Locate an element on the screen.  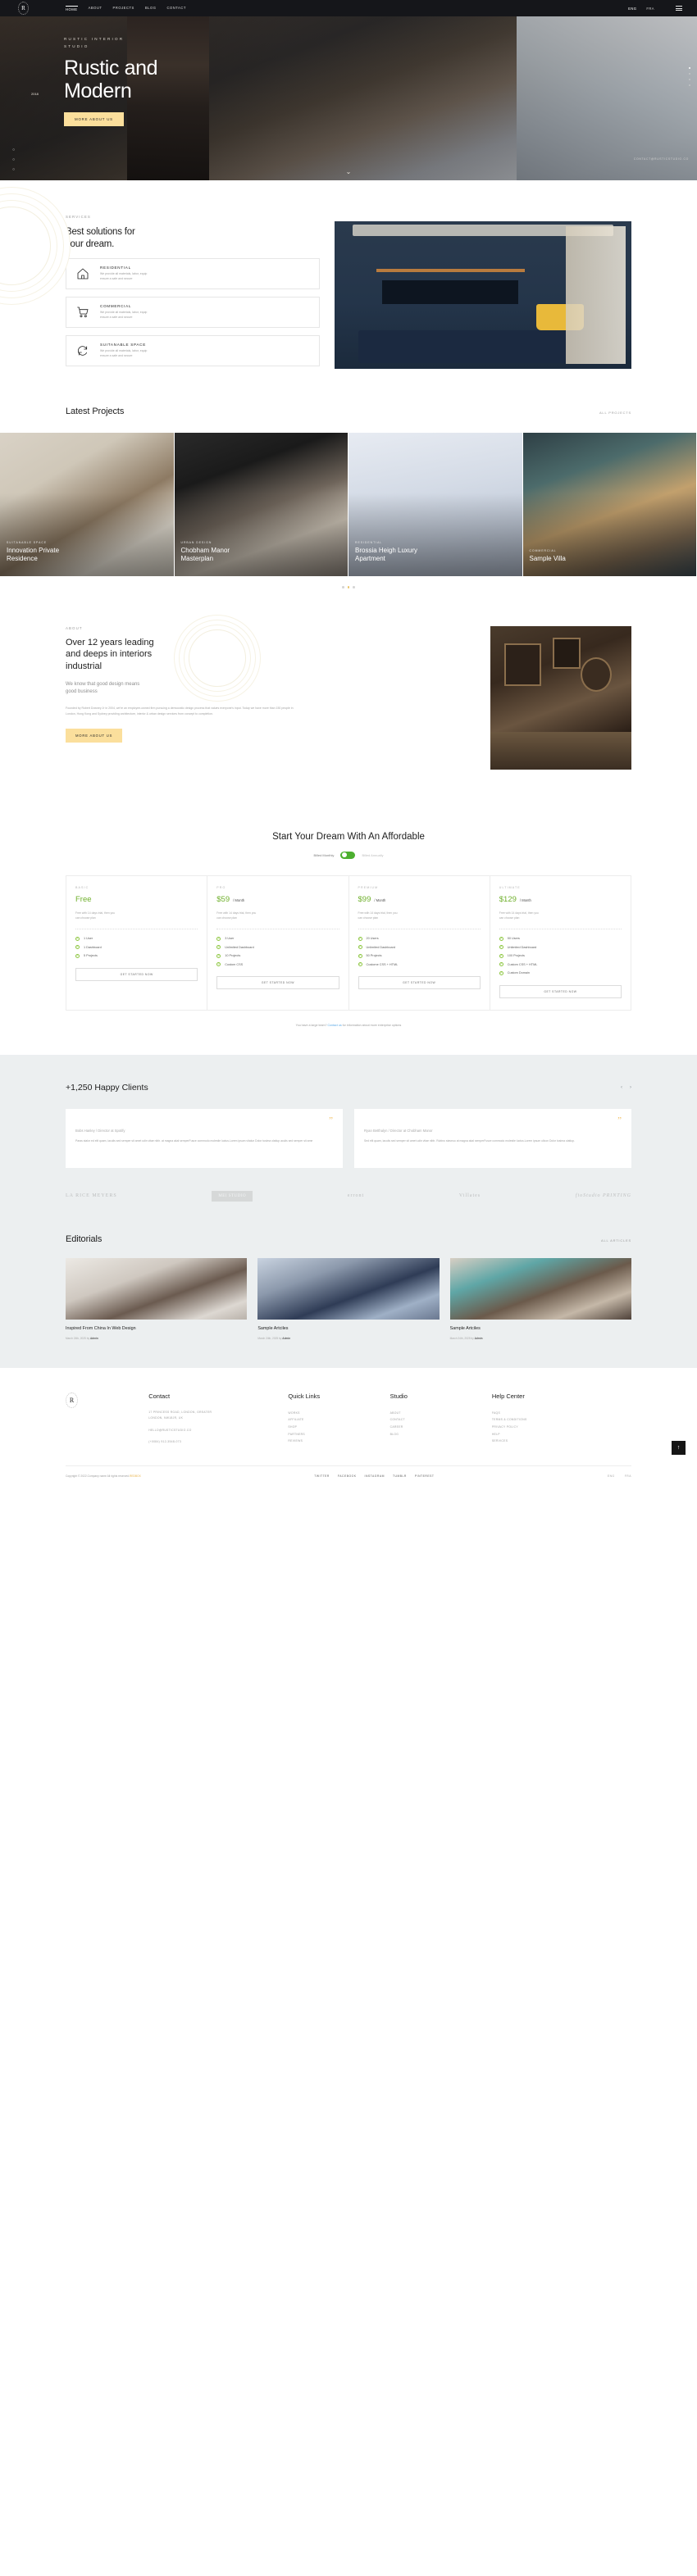
footer-link-help: HELP is located at coordinates (561, 1434).